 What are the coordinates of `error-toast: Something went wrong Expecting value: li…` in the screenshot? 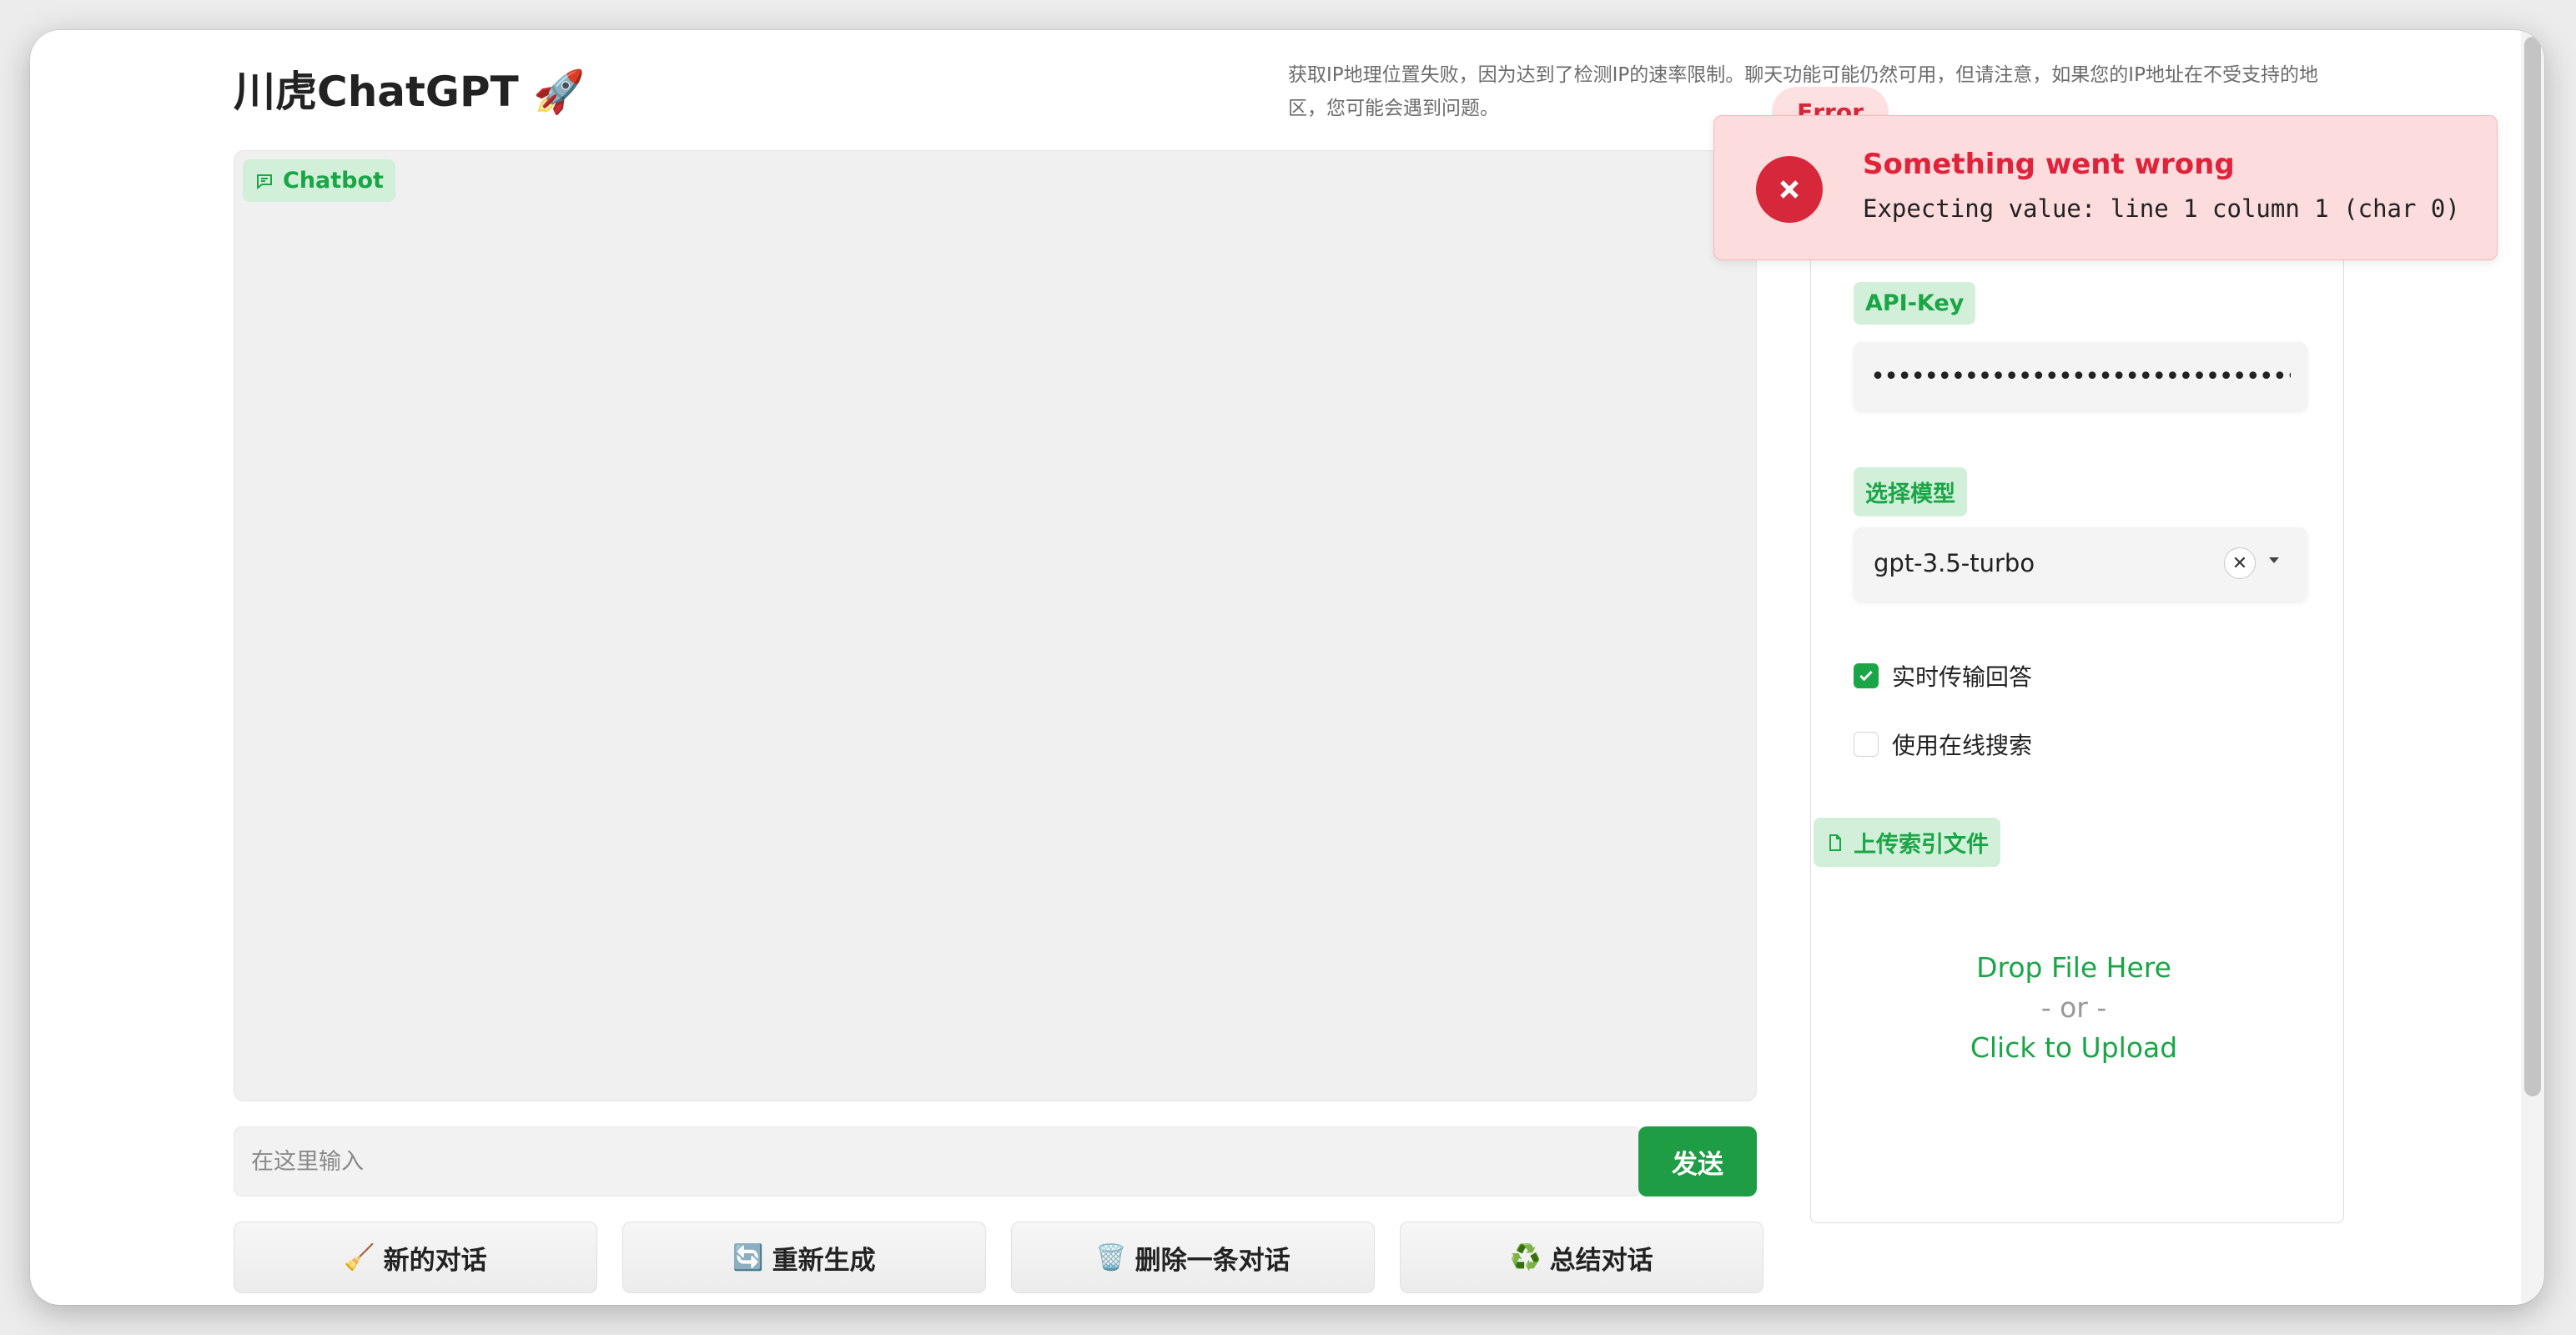 It's located at (2105, 187).